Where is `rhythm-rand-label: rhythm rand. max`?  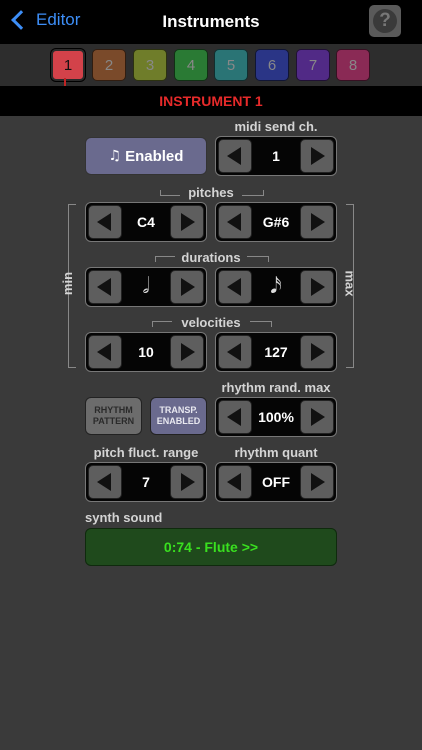 rhythm-rand-label: rhythm rand. max is located at coordinates (276, 387).